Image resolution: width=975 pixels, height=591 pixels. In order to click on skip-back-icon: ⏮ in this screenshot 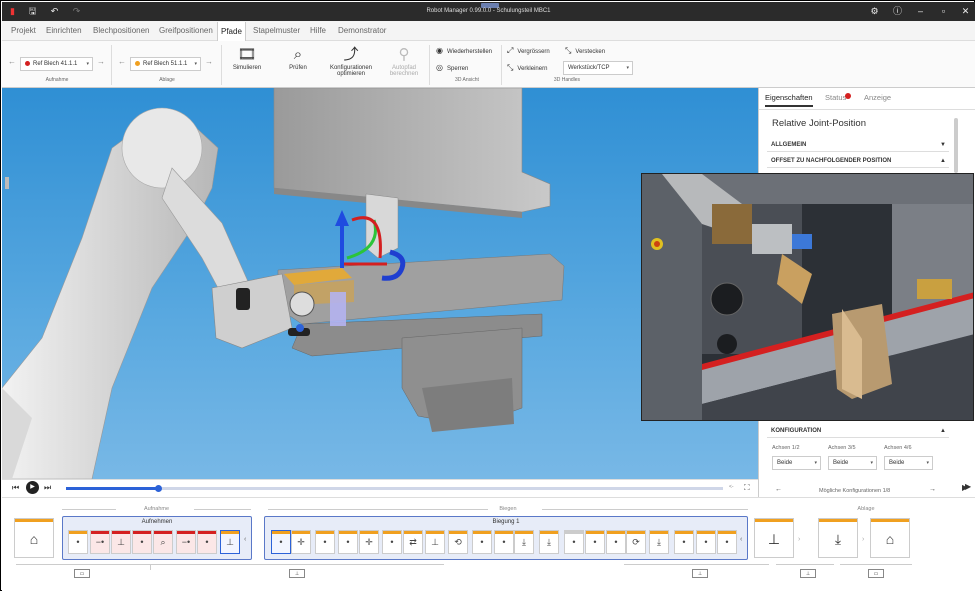, I will do `click(15, 488)`.